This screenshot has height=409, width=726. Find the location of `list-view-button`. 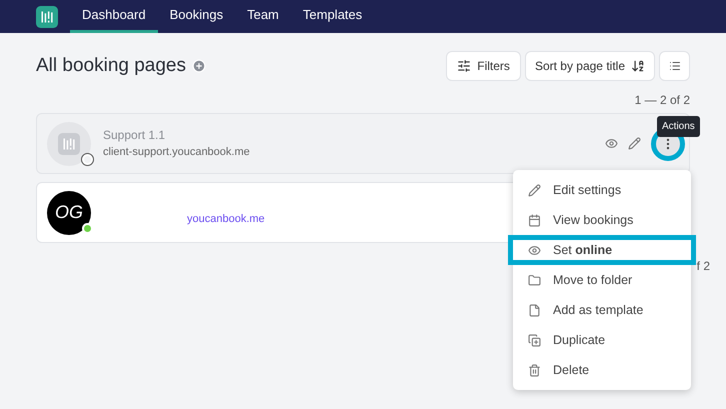

list-view-button is located at coordinates (674, 66).